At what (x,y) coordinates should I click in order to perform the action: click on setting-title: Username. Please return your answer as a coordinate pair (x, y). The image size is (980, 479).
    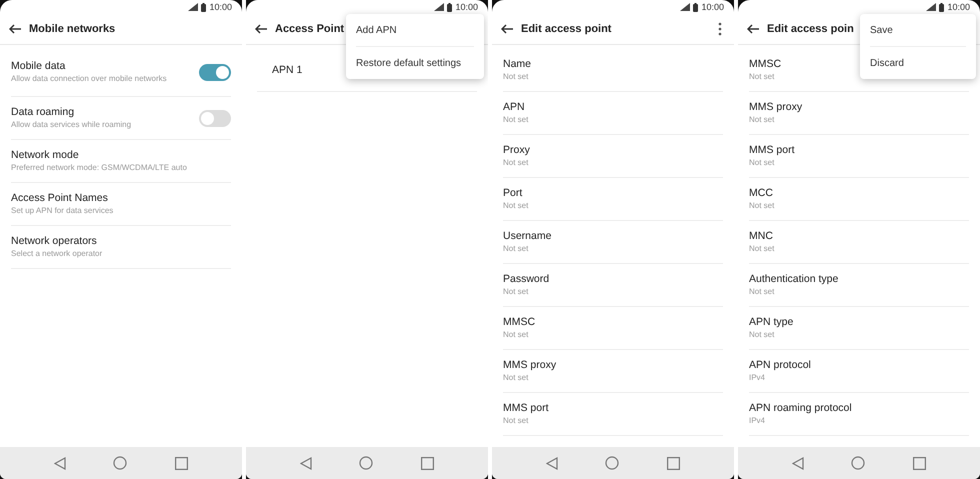
    Looking at the image, I should click on (527, 236).